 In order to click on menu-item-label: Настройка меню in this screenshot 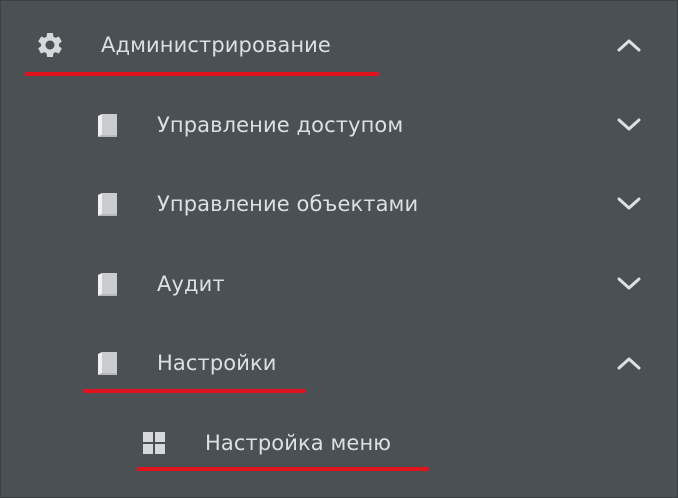, I will do `click(298, 443)`.